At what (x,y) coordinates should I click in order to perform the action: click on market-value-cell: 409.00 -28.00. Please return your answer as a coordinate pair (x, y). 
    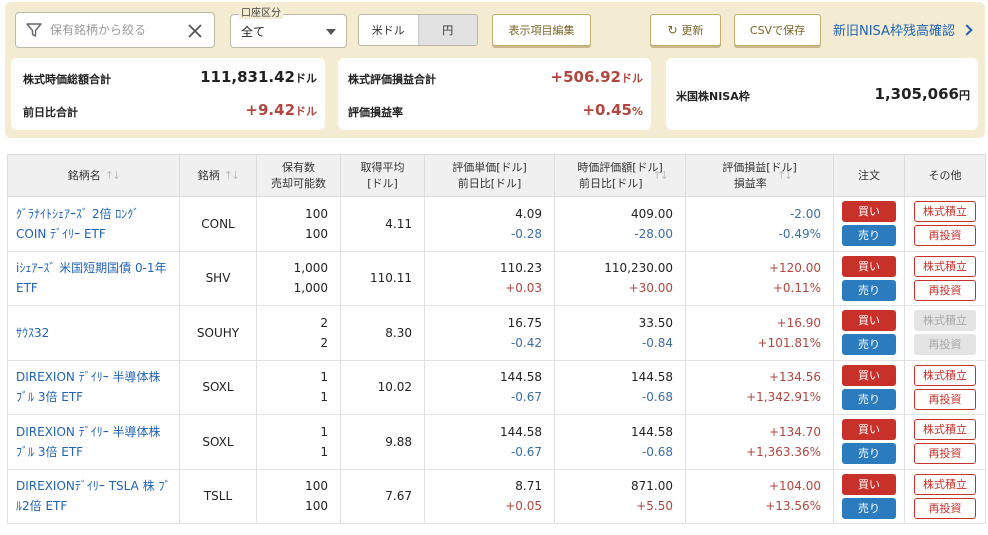
    Looking at the image, I should click on (620, 224).